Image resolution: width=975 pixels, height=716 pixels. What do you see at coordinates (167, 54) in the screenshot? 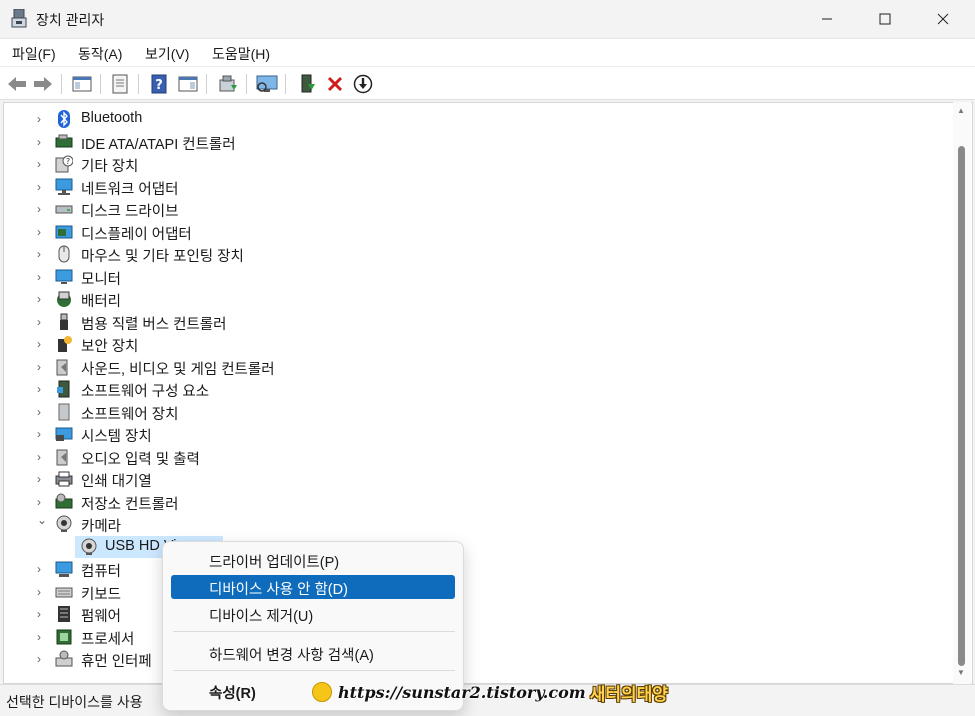
I see `menu-view: 보기(V)` at bounding box center [167, 54].